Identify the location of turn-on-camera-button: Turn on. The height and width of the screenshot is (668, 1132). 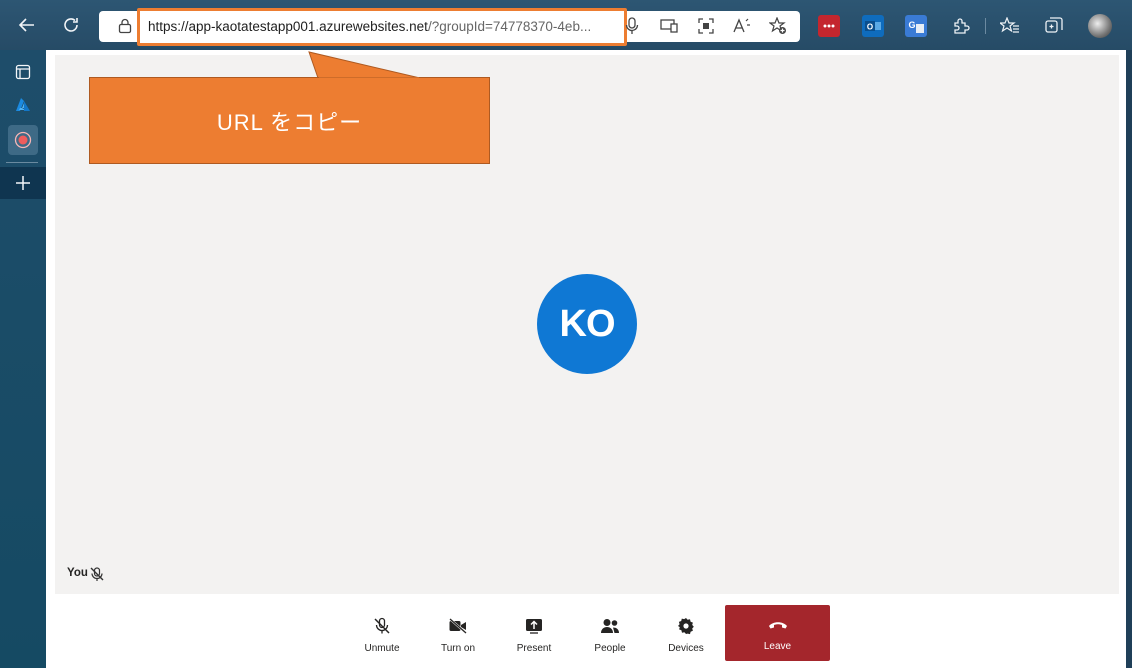
(458, 633).